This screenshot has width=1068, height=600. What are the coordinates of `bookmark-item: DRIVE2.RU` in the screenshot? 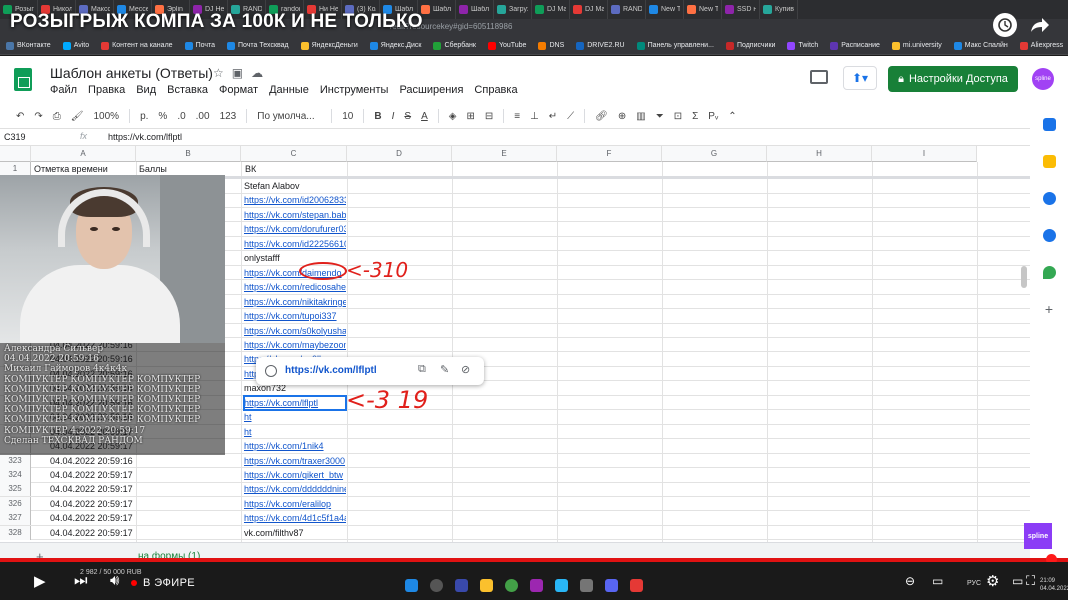 It's located at (600, 45).